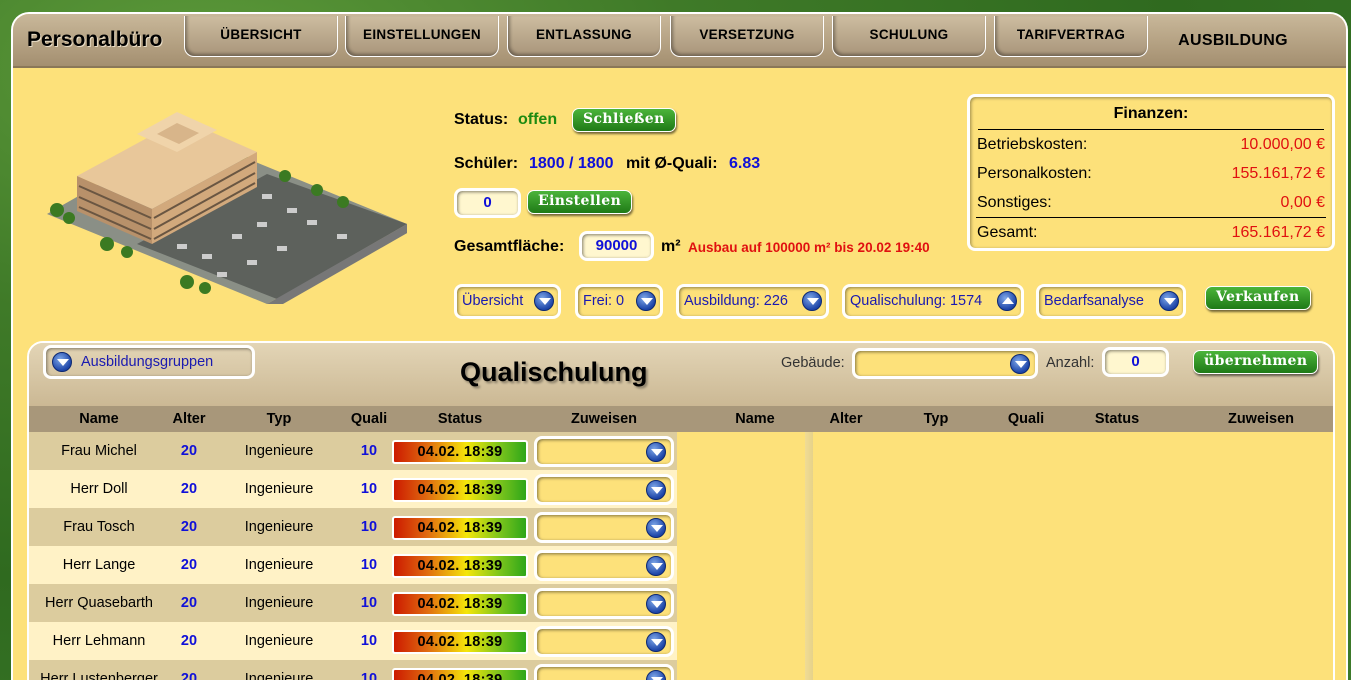 This screenshot has width=1351, height=680. I want to click on filter-frei-dropdown: Frei: 0, so click(619, 301).